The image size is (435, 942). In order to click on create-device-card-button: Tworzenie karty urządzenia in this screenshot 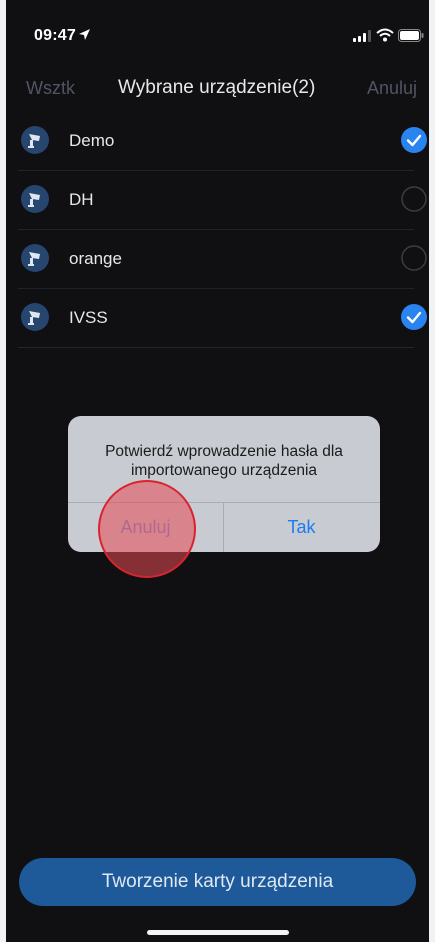, I will do `click(217, 882)`.